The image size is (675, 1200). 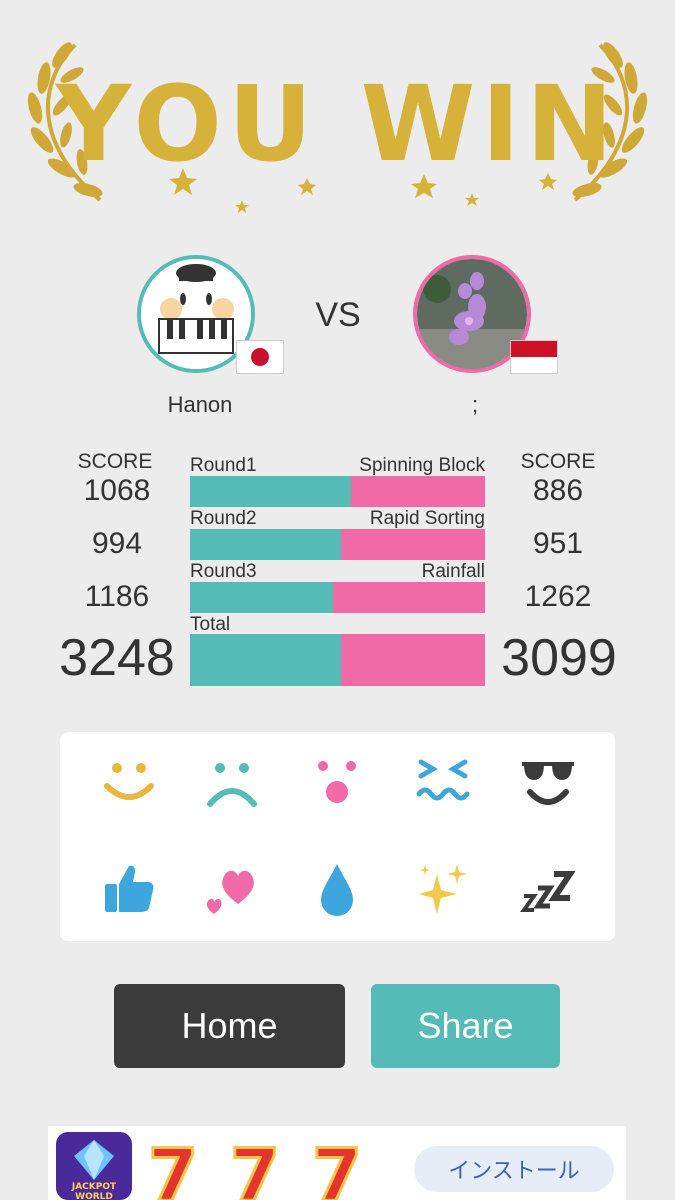 I want to click on round3-label: Round3, so click(x=223, y=571).